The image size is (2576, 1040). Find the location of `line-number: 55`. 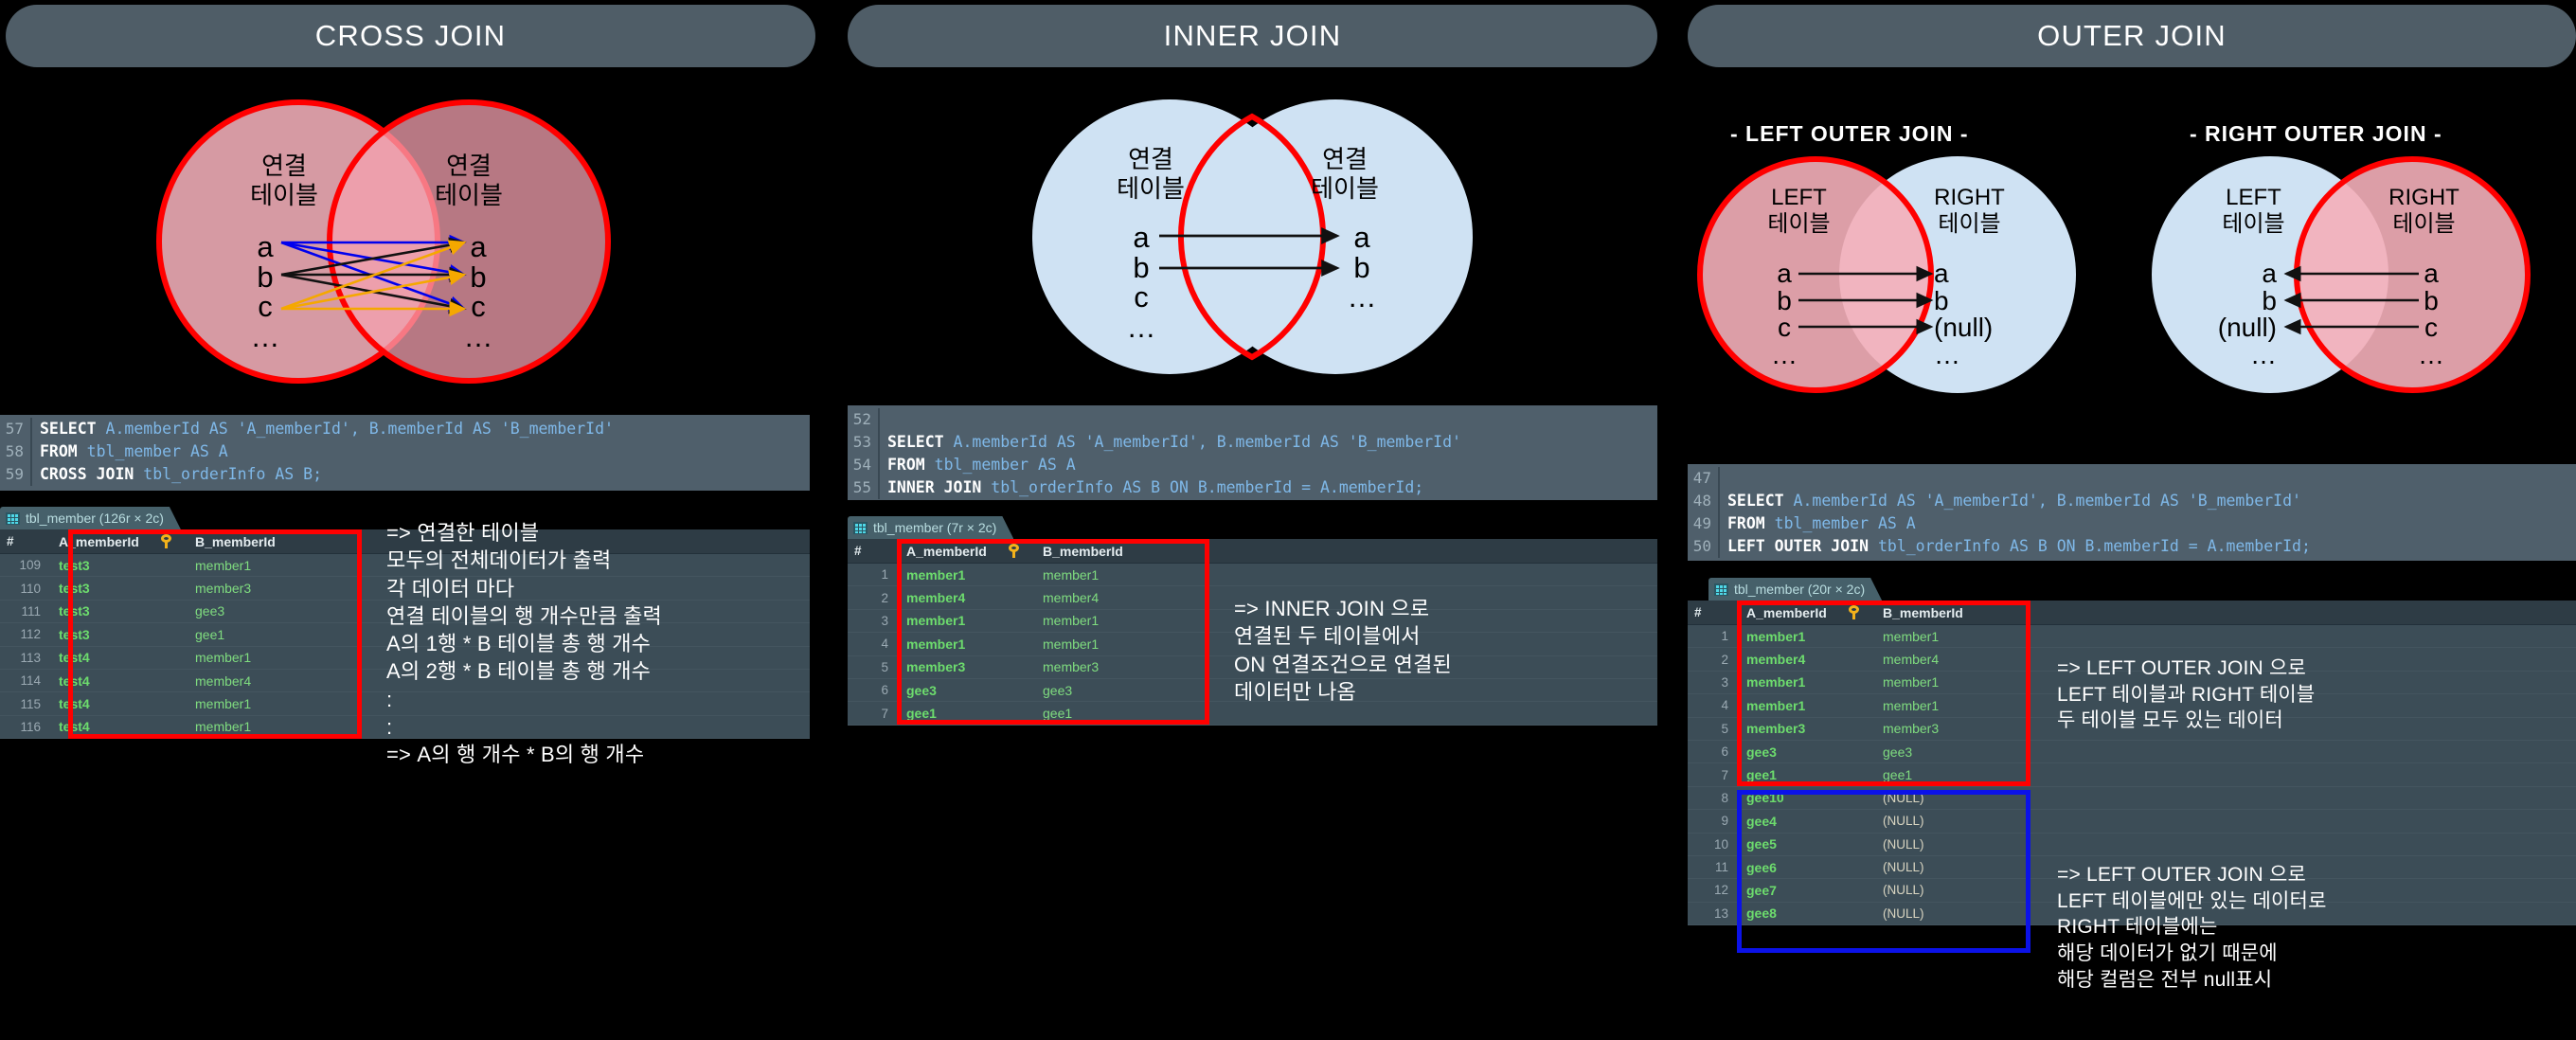

line-number: 55 is located at coordinates (864, 487).